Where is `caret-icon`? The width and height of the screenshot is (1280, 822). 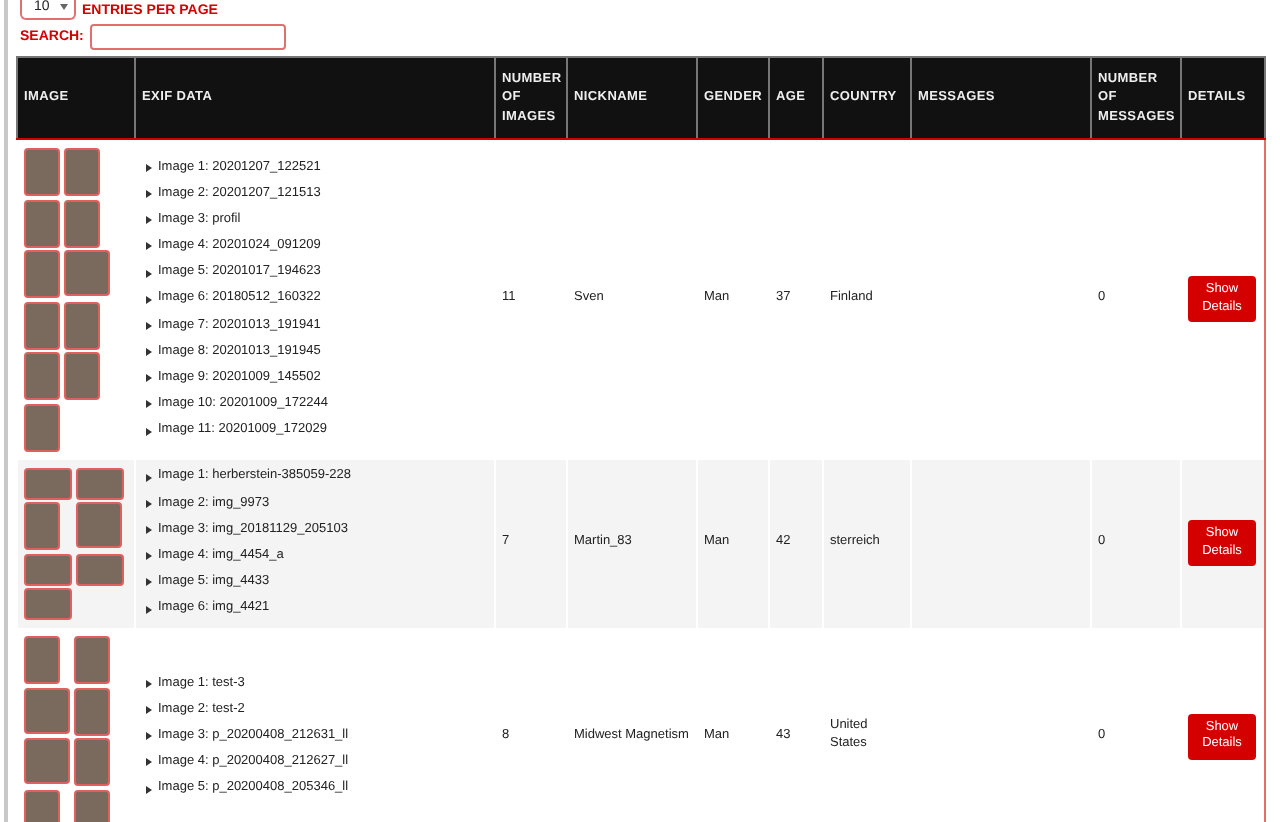
caret-icon is located at coordinates (64, 6).